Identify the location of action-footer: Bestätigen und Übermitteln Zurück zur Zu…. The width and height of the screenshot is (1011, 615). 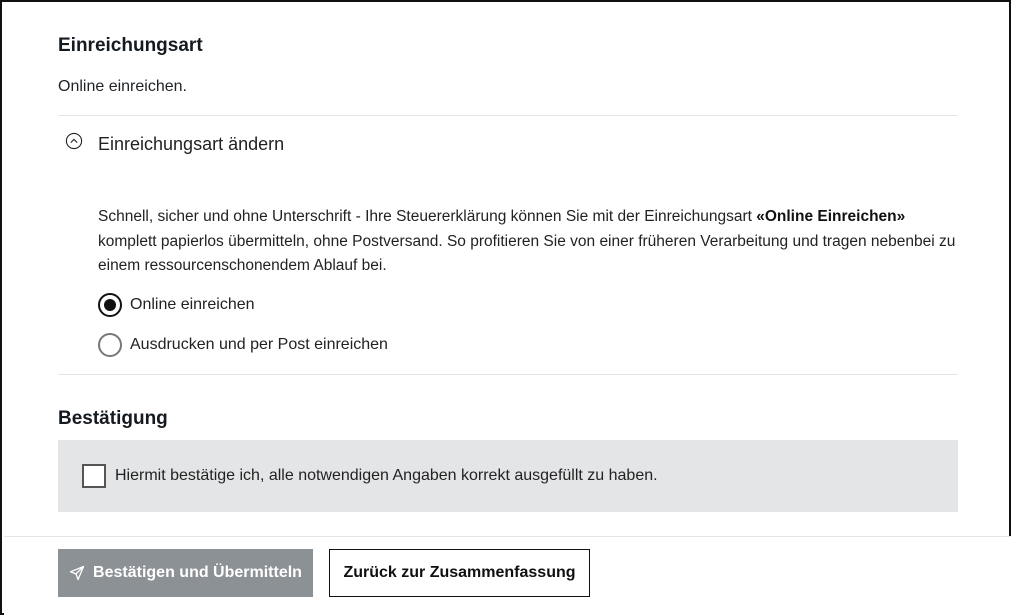
(507, 575).